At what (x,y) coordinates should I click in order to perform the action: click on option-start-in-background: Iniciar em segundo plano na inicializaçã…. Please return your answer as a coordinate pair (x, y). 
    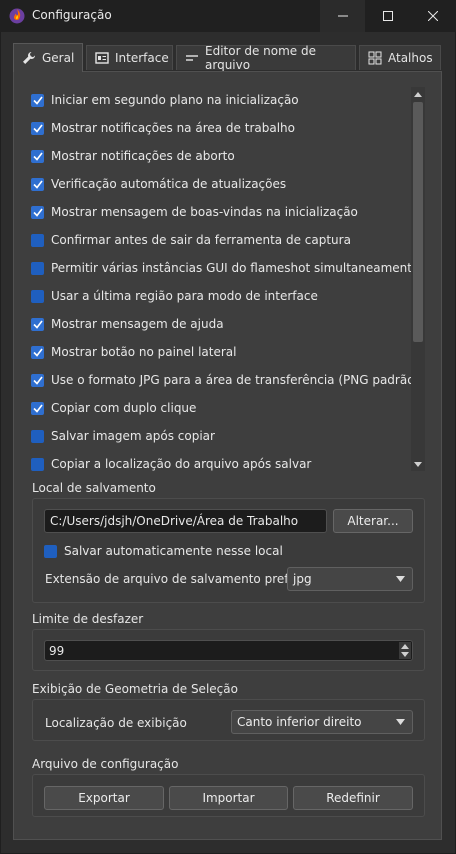
    Looking at the image, I should click on (221, 100).